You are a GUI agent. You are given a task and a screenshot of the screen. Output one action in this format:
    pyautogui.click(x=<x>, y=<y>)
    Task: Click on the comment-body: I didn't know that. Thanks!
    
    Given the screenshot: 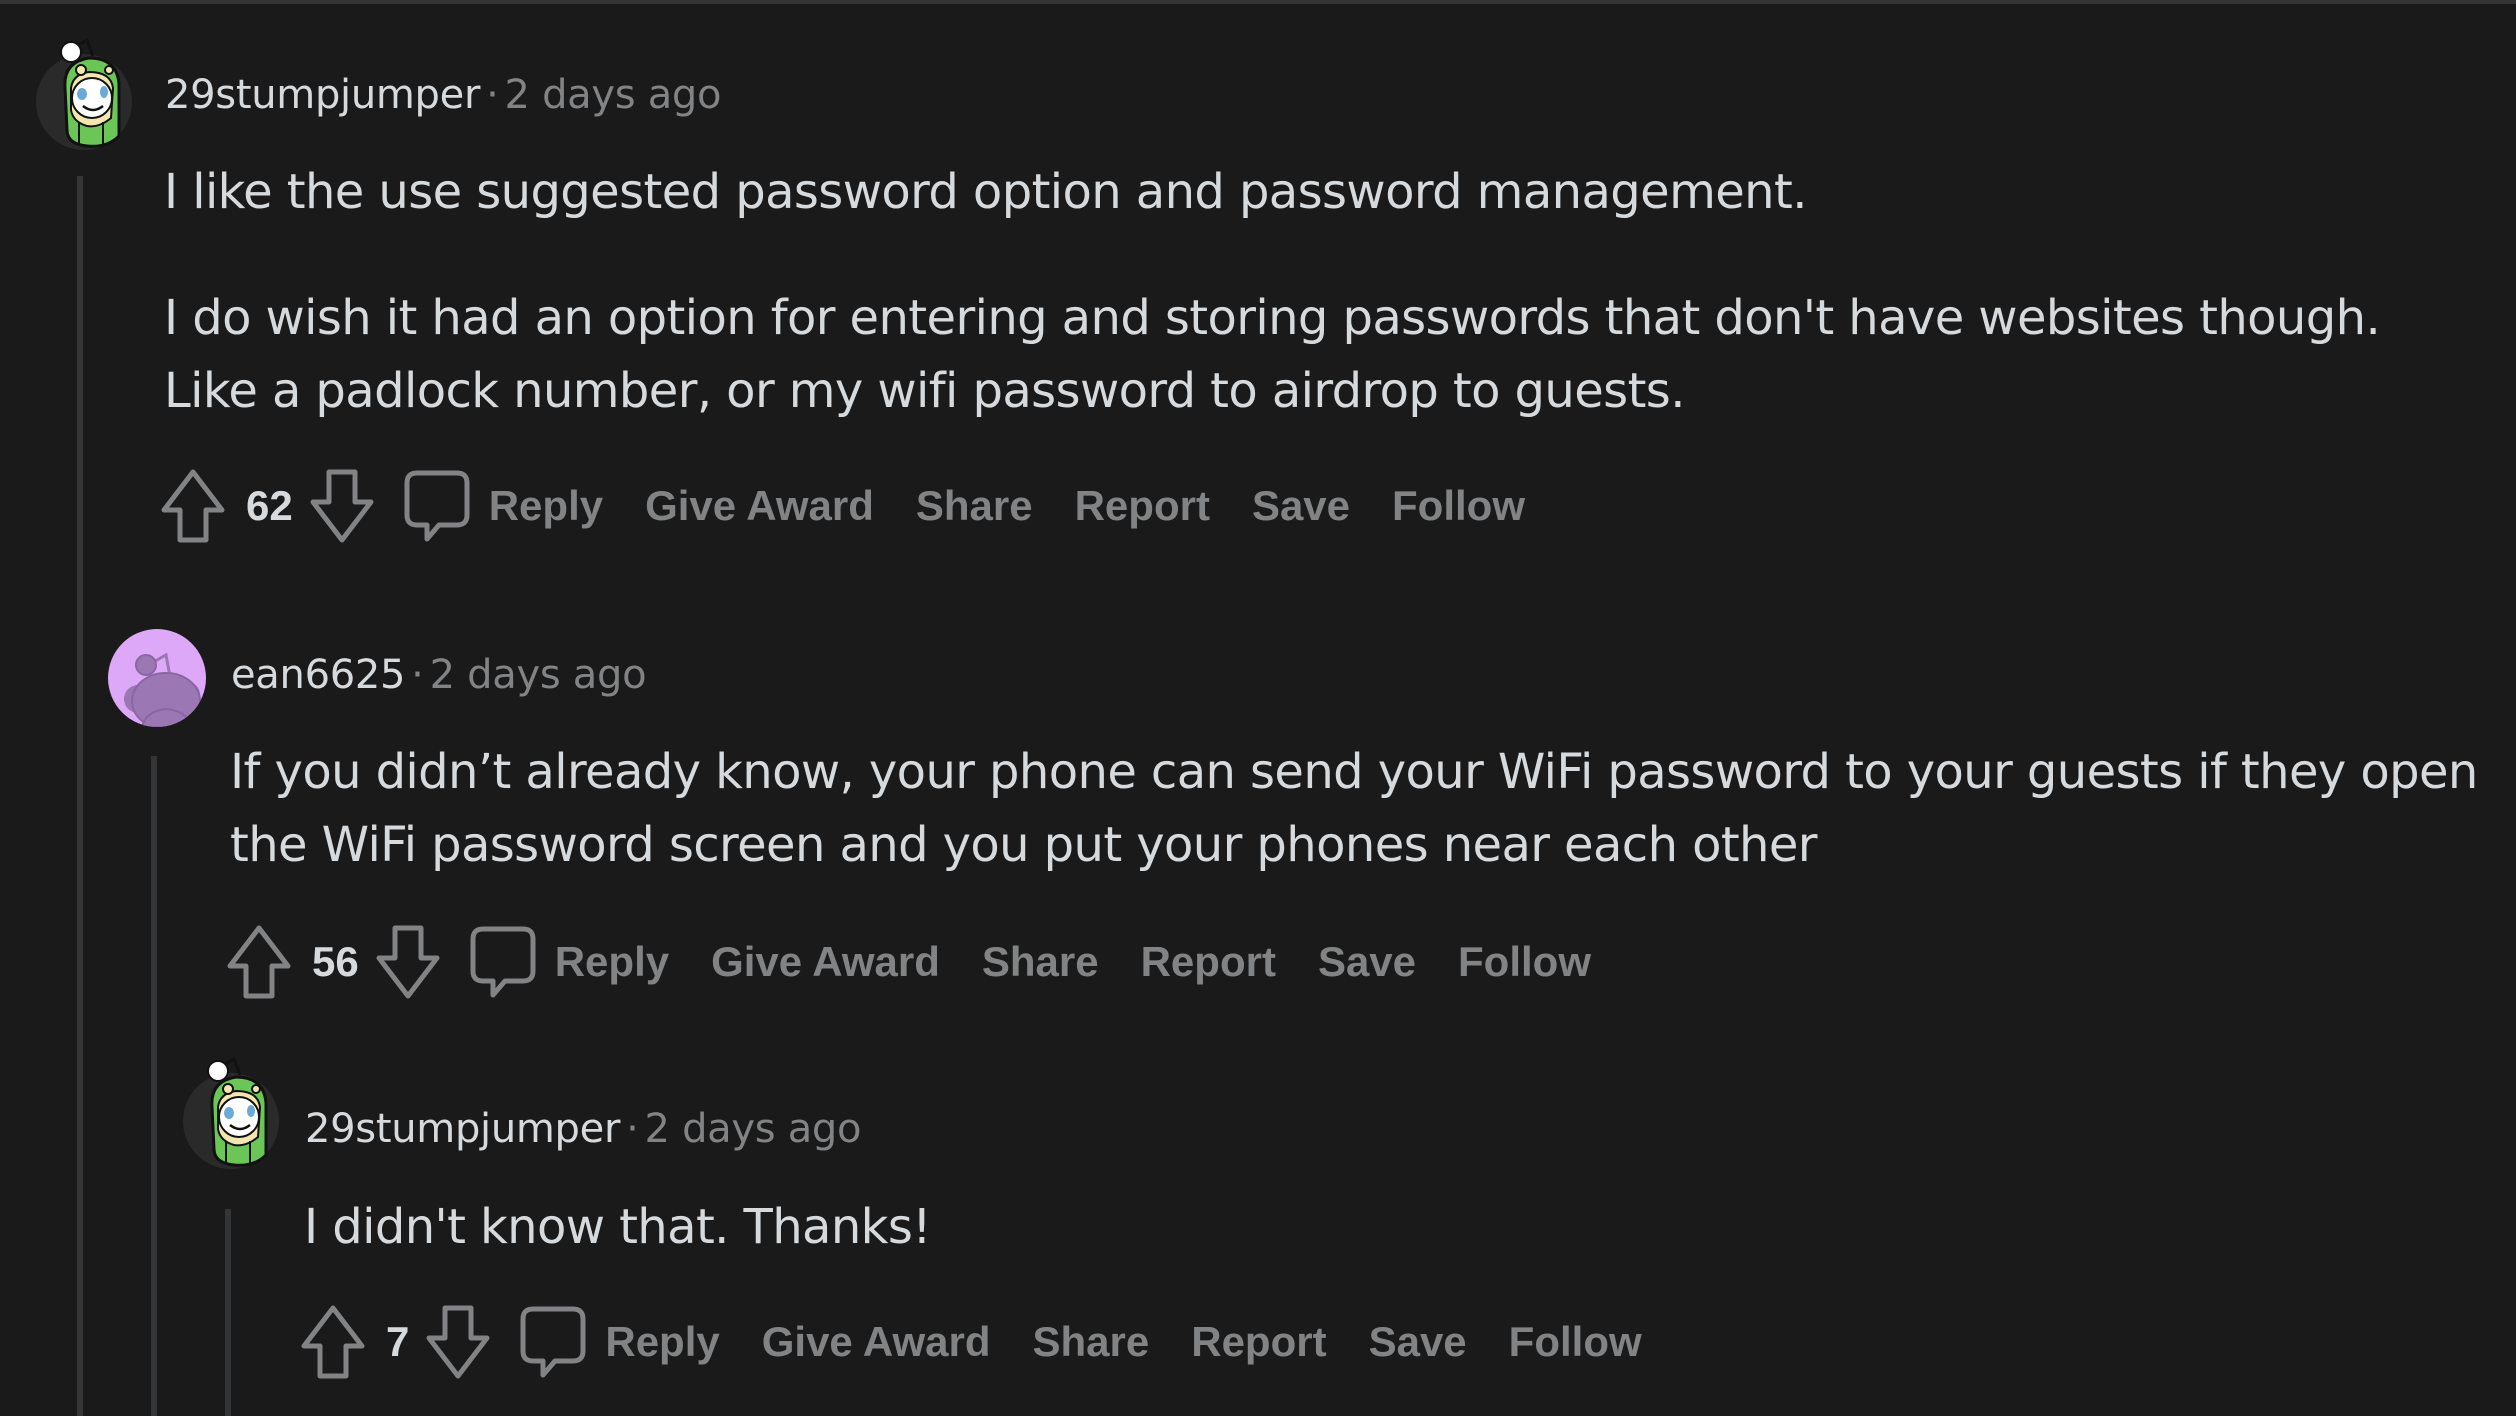 What is the action you would take?
    pyautogui.click(x=1379, y=1227)
    